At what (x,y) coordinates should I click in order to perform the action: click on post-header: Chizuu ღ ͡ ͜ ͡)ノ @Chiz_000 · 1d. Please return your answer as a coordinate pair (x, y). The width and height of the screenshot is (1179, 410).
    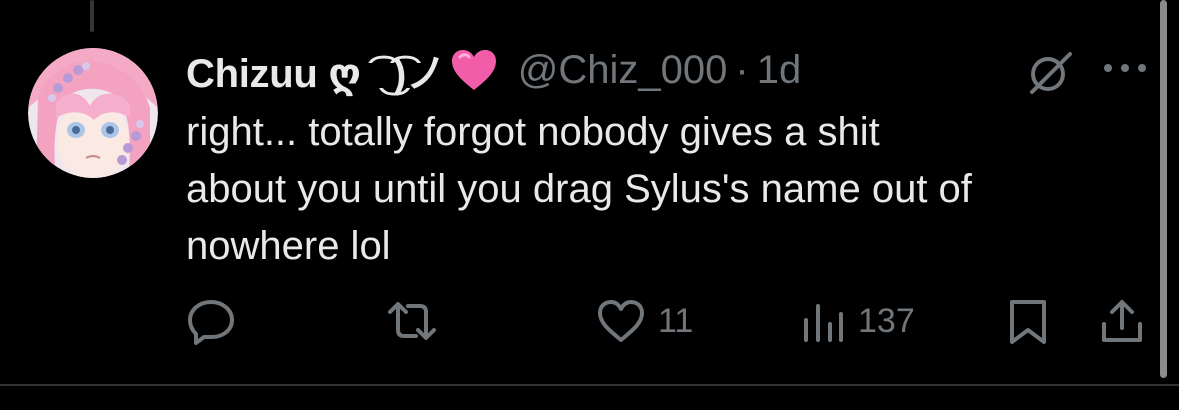
    Looking at the image, I should click on (493, 70).